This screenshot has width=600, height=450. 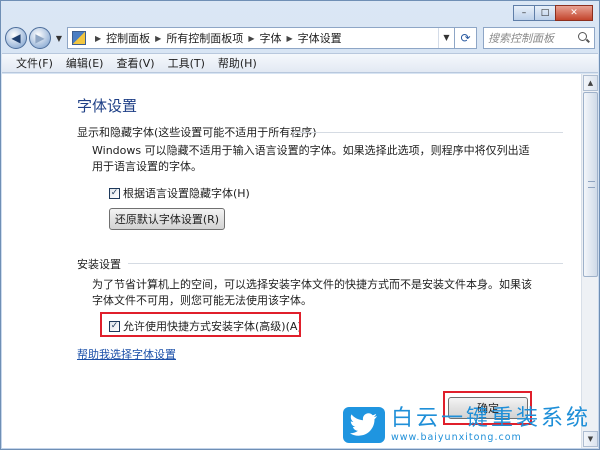 What do you see at coordinates (186, 193) in the screenshot?
I see `hide-fonts-label: 根据语言设置隐藏字体(H)` at bounding box center [186, 193].